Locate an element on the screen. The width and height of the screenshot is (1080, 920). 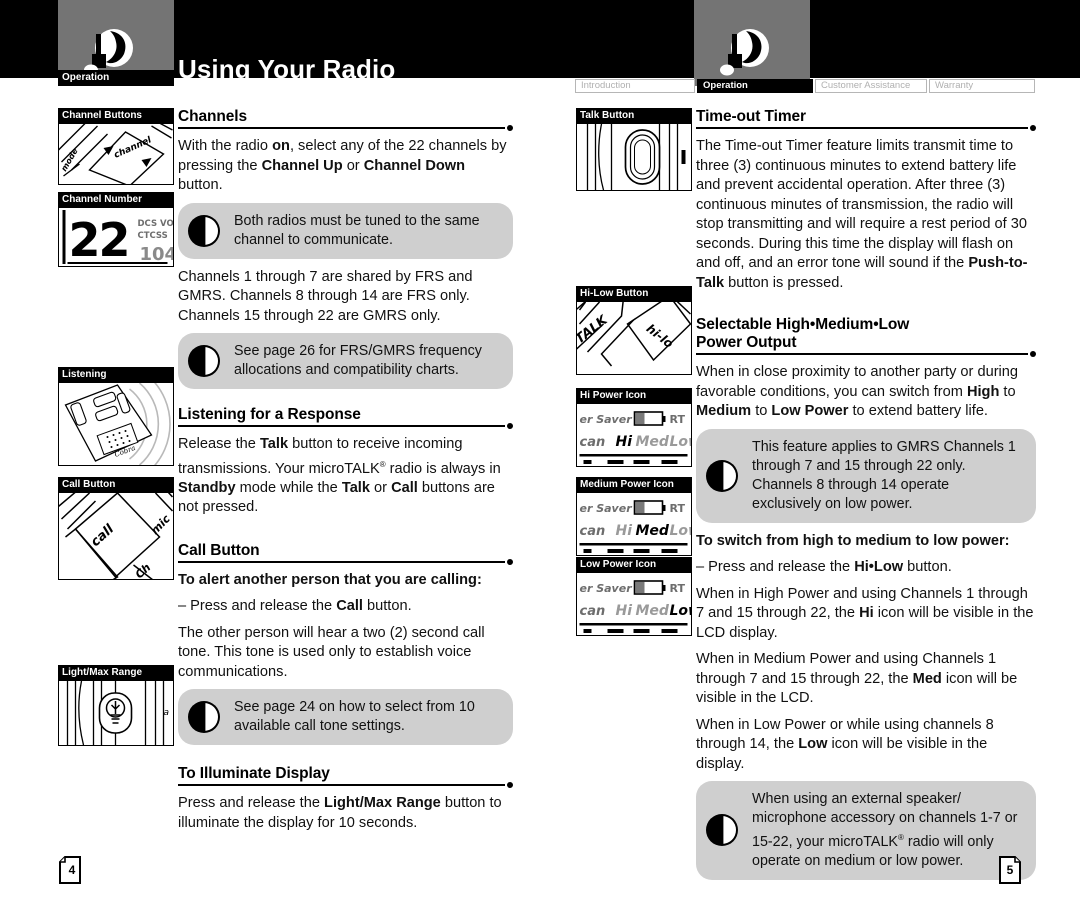
tab-customer-assistance: Customer Assistance is located at coordinates (871, 86).